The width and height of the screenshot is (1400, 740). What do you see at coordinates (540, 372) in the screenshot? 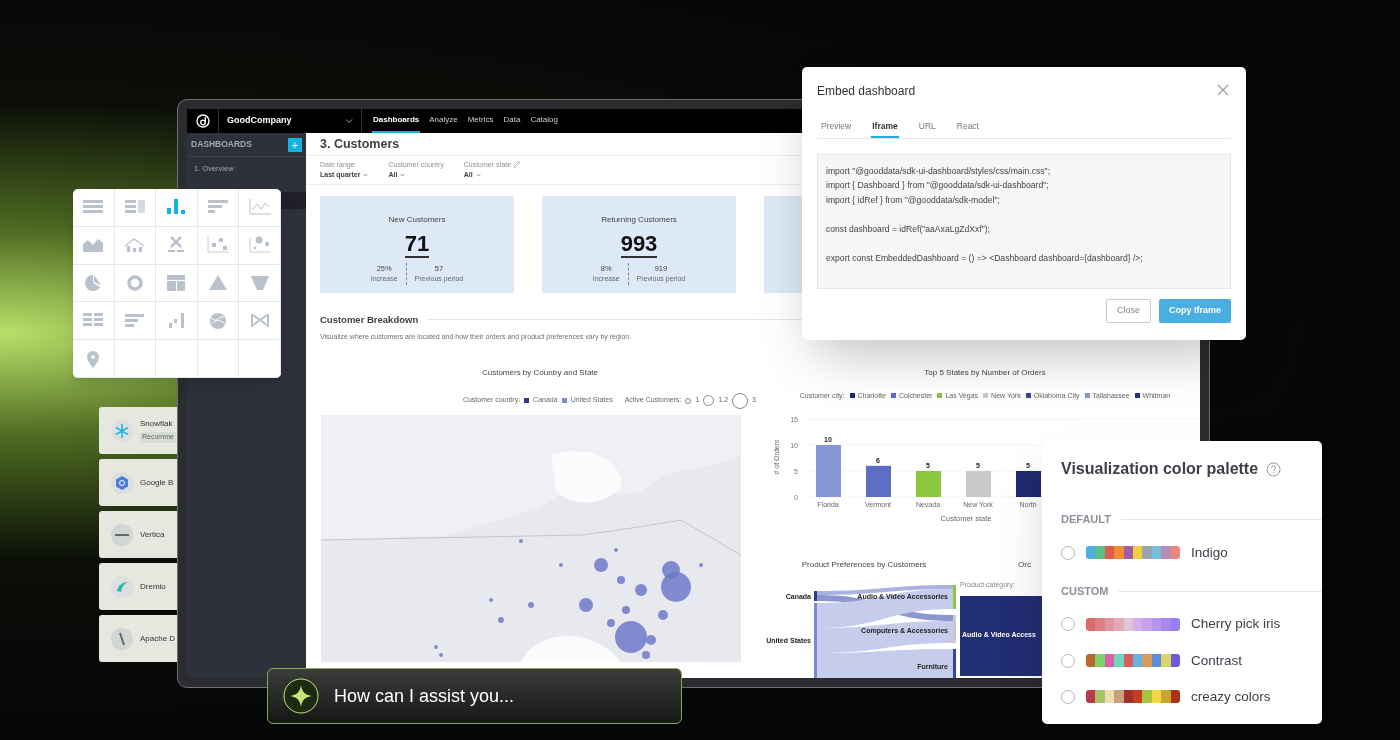
I see `chart-title: Customers by Country and State` at bounding box center [540, 372].